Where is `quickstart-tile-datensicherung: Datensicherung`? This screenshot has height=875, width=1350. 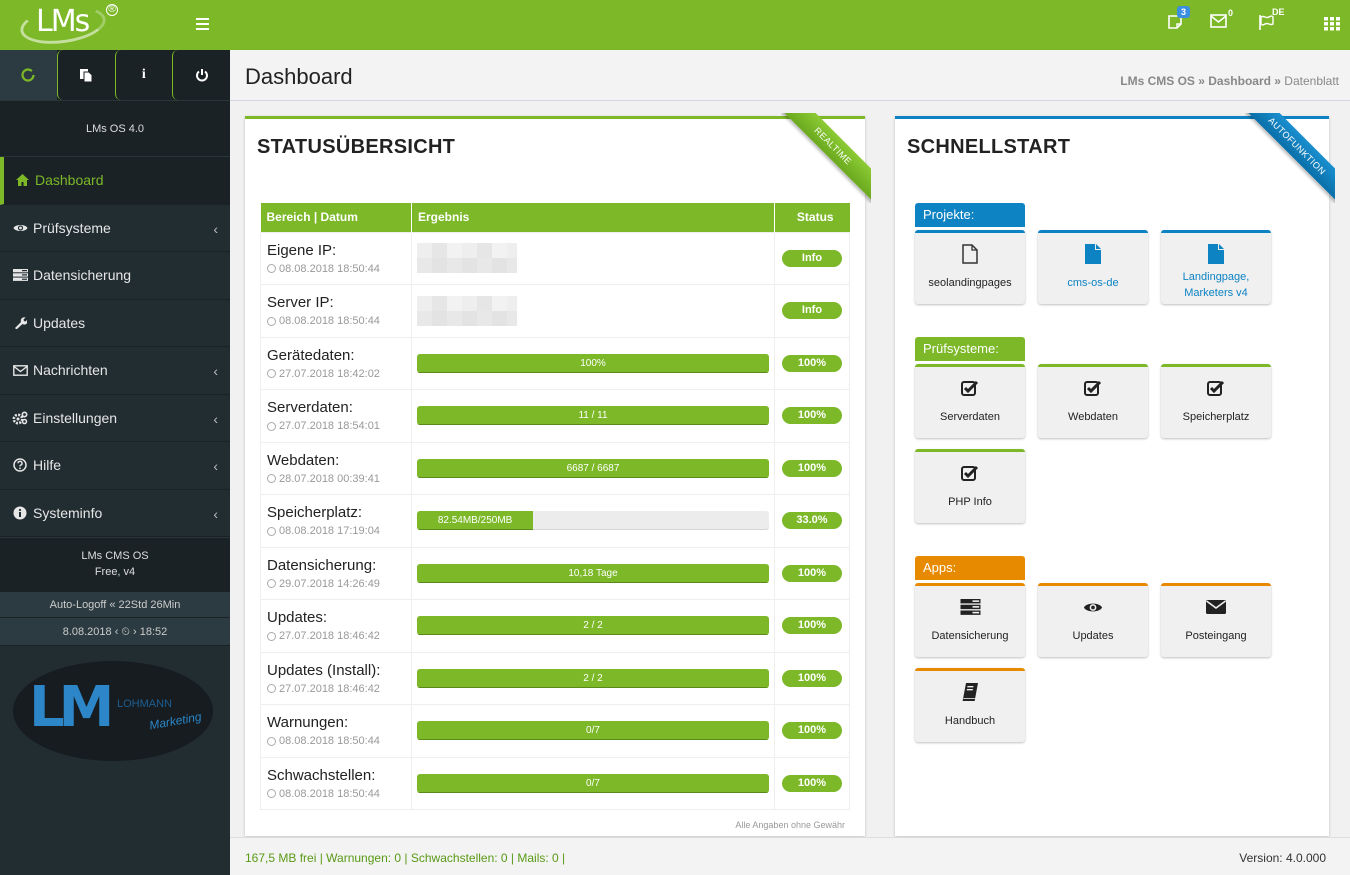
quickstart-tile-datensicherung: Datensicherung is located at coordinates (970, 620).